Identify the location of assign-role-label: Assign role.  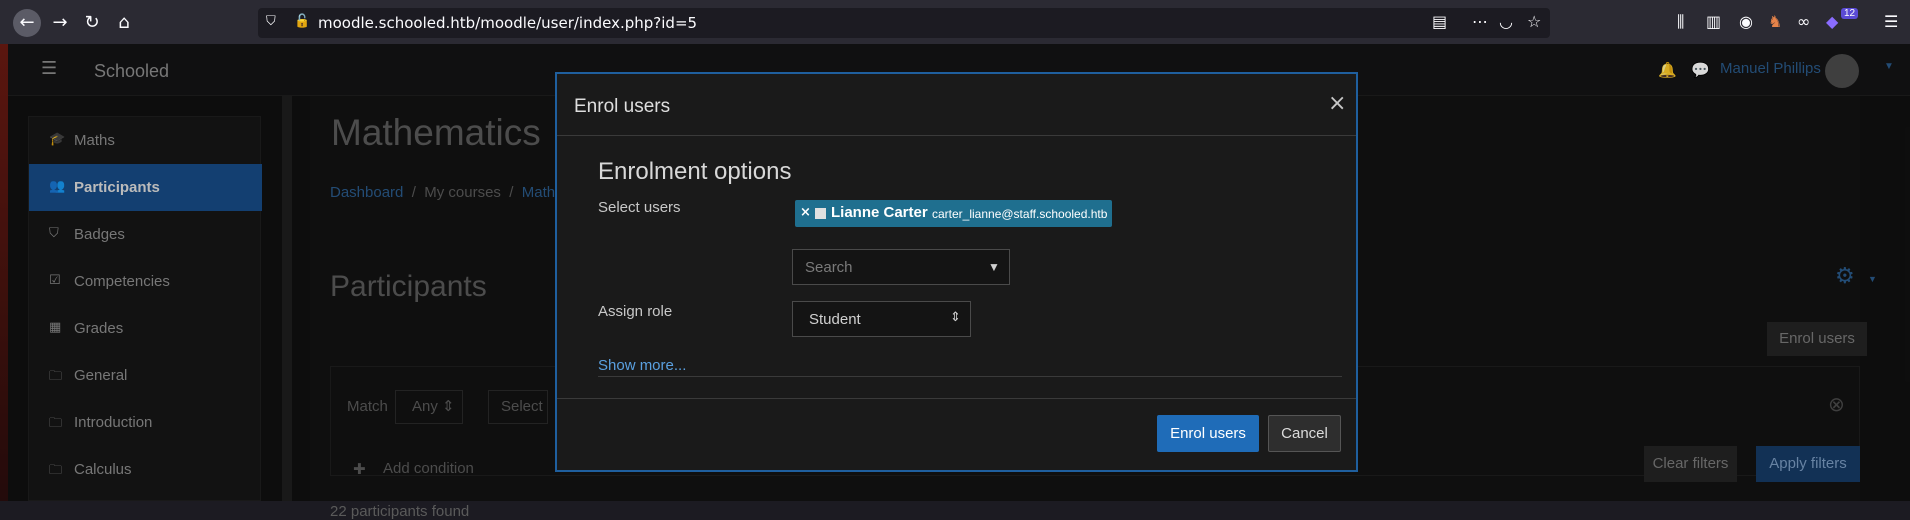
(635, 311).